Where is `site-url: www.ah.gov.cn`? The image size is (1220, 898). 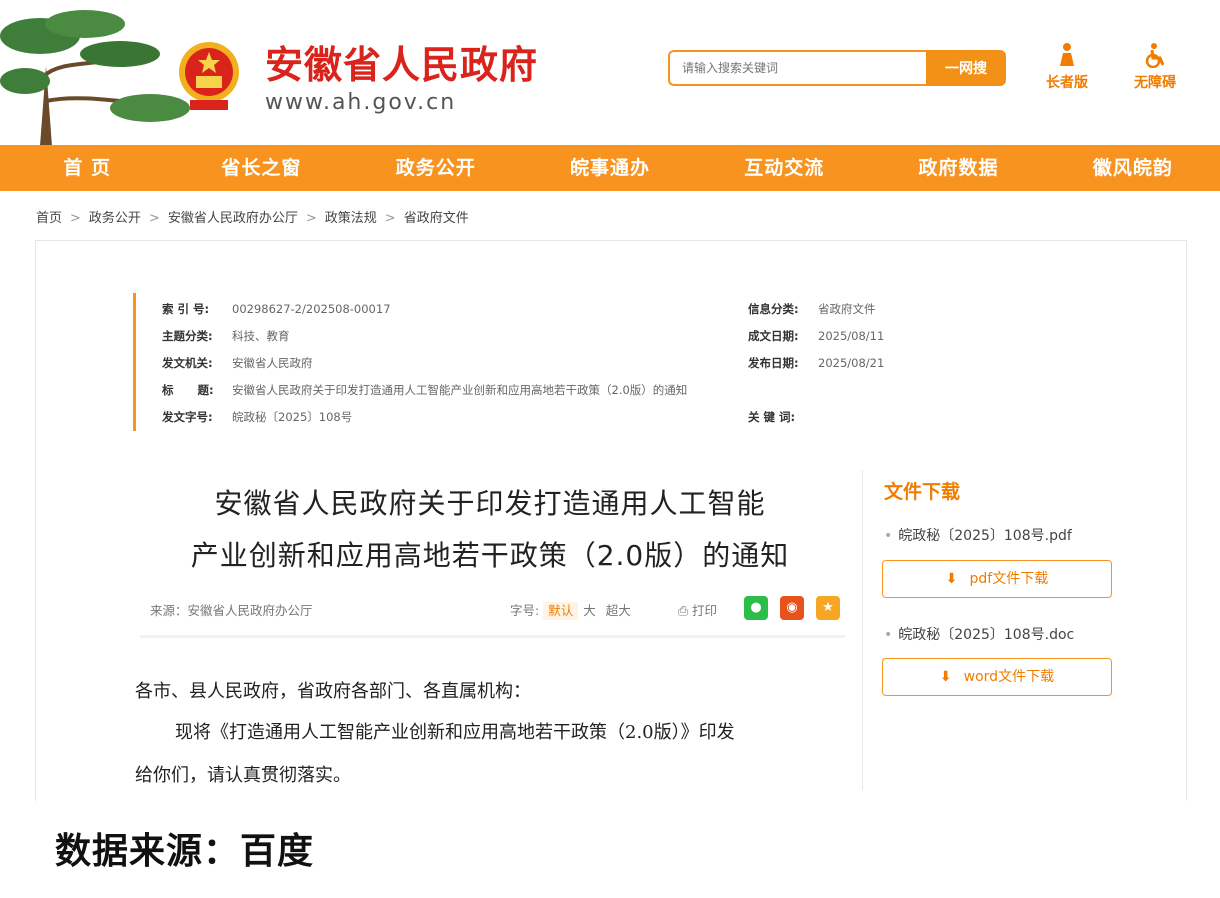
site-url: www.ah.gov.cn is located at coordinates (361, 102).